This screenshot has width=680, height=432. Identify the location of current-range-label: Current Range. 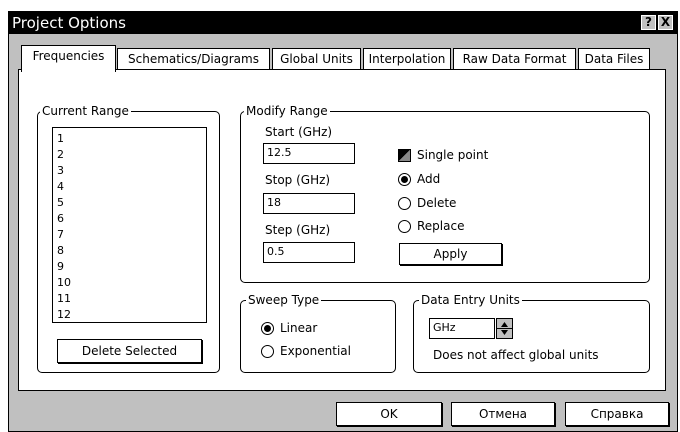
(85, 111).